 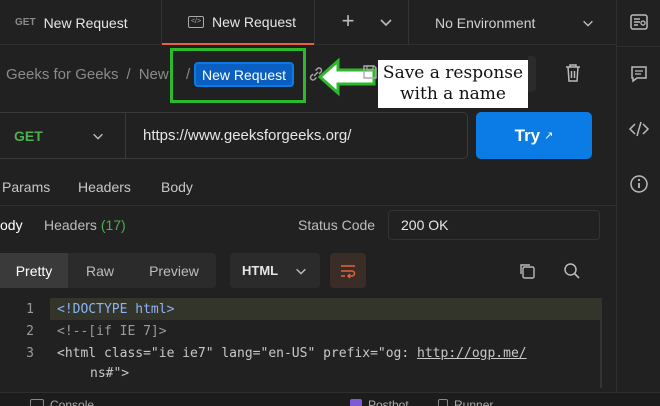 I want to click on request-name-value: New Request, so click(x=244, y=74).